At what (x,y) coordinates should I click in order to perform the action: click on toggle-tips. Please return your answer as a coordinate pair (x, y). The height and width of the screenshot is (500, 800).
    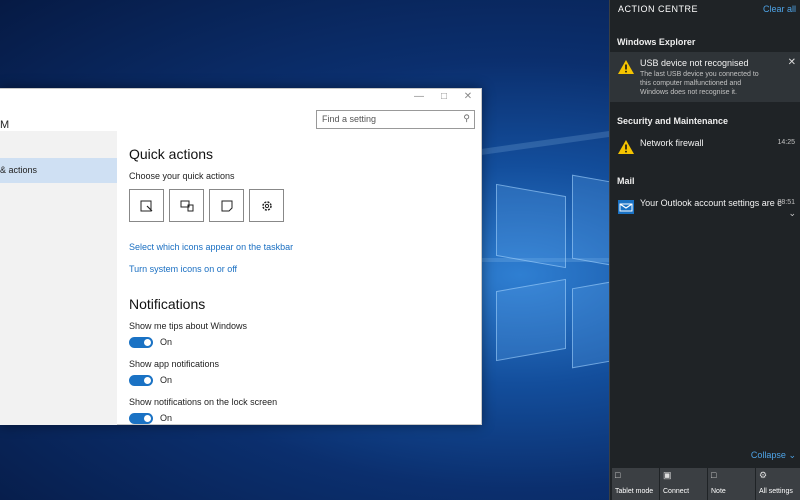
    Looking at the image, I should click on (141, 342).